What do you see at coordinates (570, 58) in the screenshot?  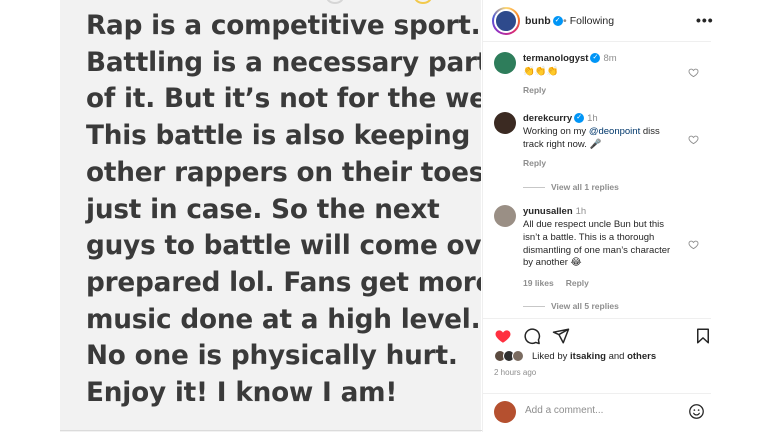 I see `comment-username: termanologyst ✓ 8m` at bounding box center [570, 58].